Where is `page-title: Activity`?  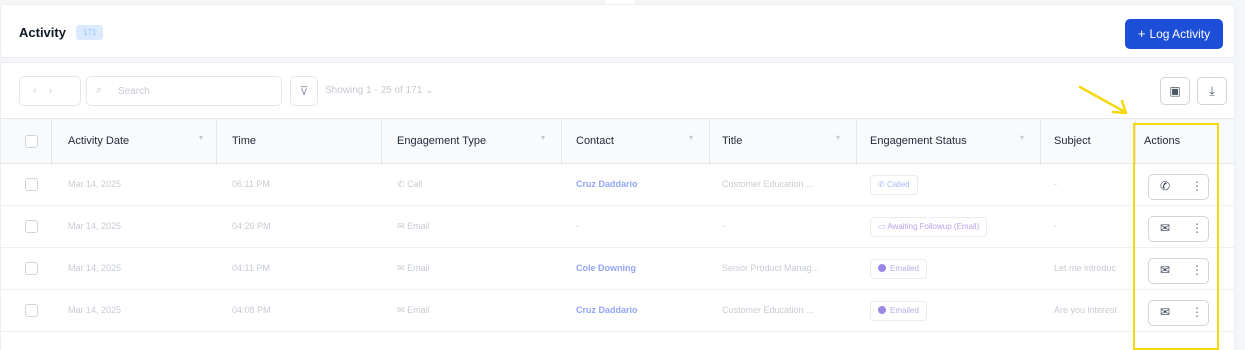 page-title: Activity is located at coordinates (42, 32).